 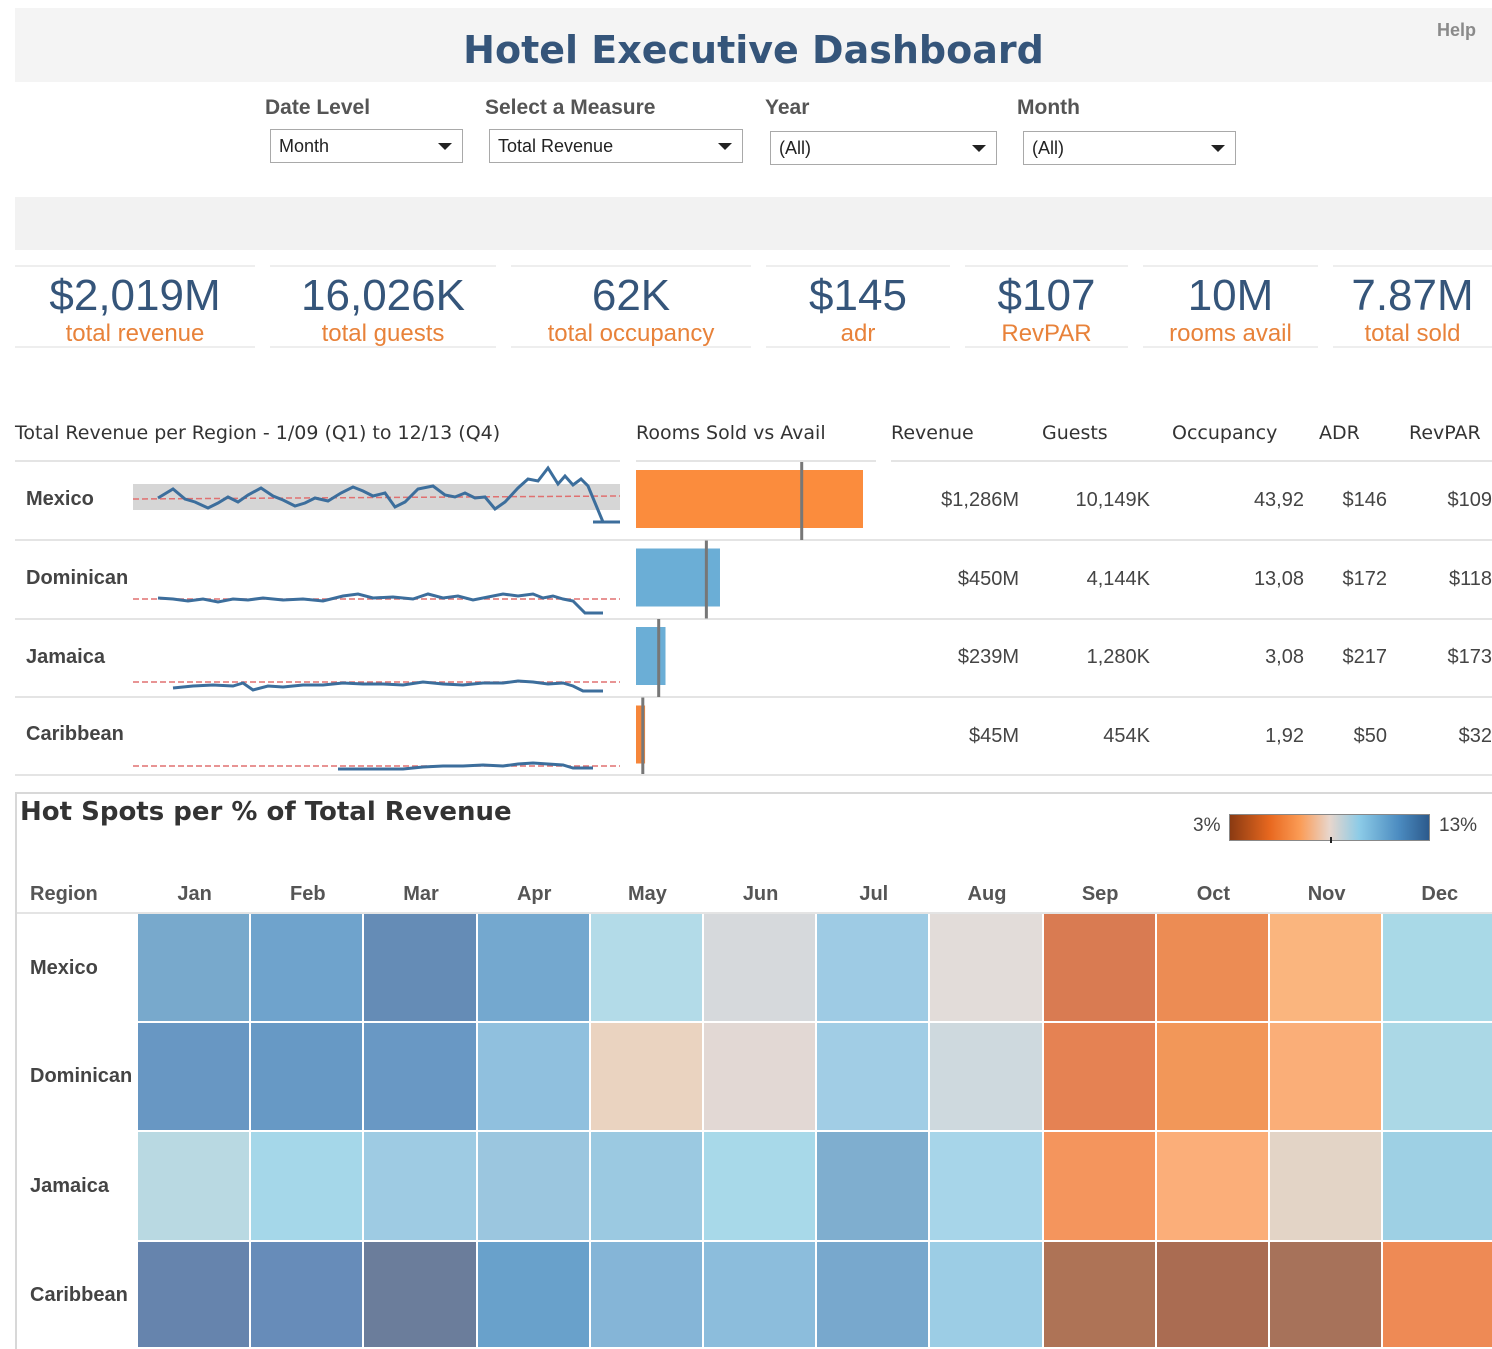 What do you see at coordinates (858, 295) in the screenshot?
I see `kpi-value: $145` at bounding box center [858, 295].